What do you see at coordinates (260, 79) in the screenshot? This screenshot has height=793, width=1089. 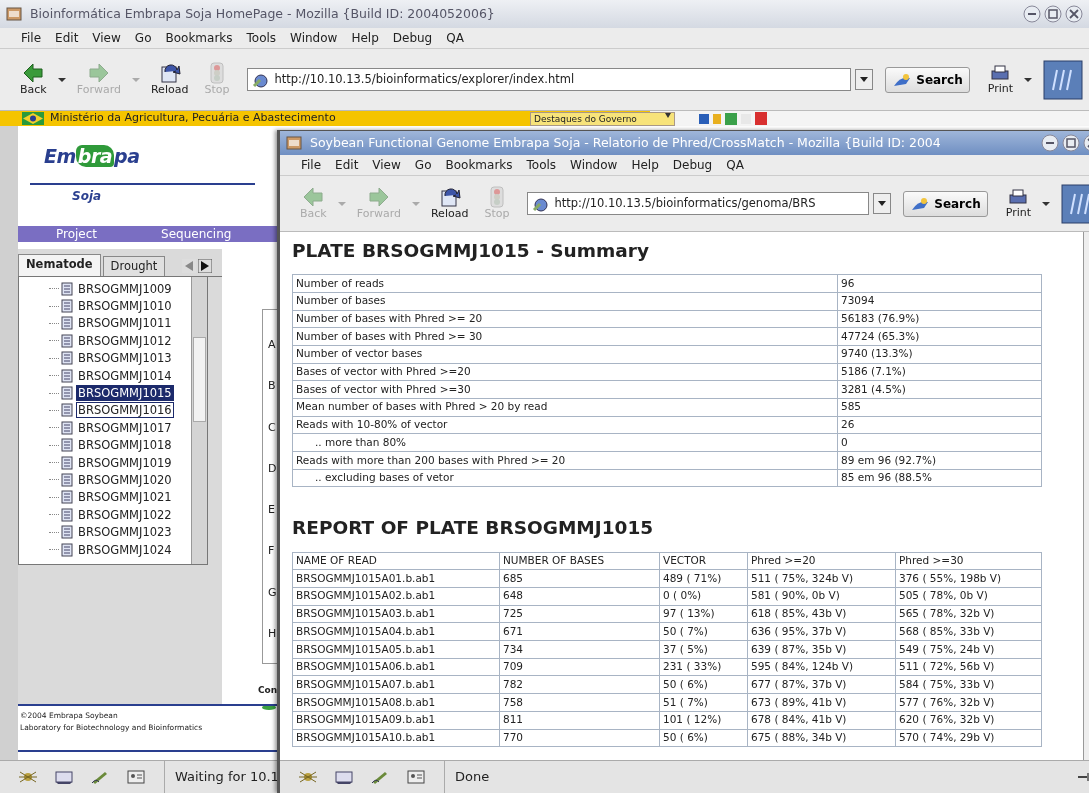 I see `page-icon` at bounding box center [260, 79].